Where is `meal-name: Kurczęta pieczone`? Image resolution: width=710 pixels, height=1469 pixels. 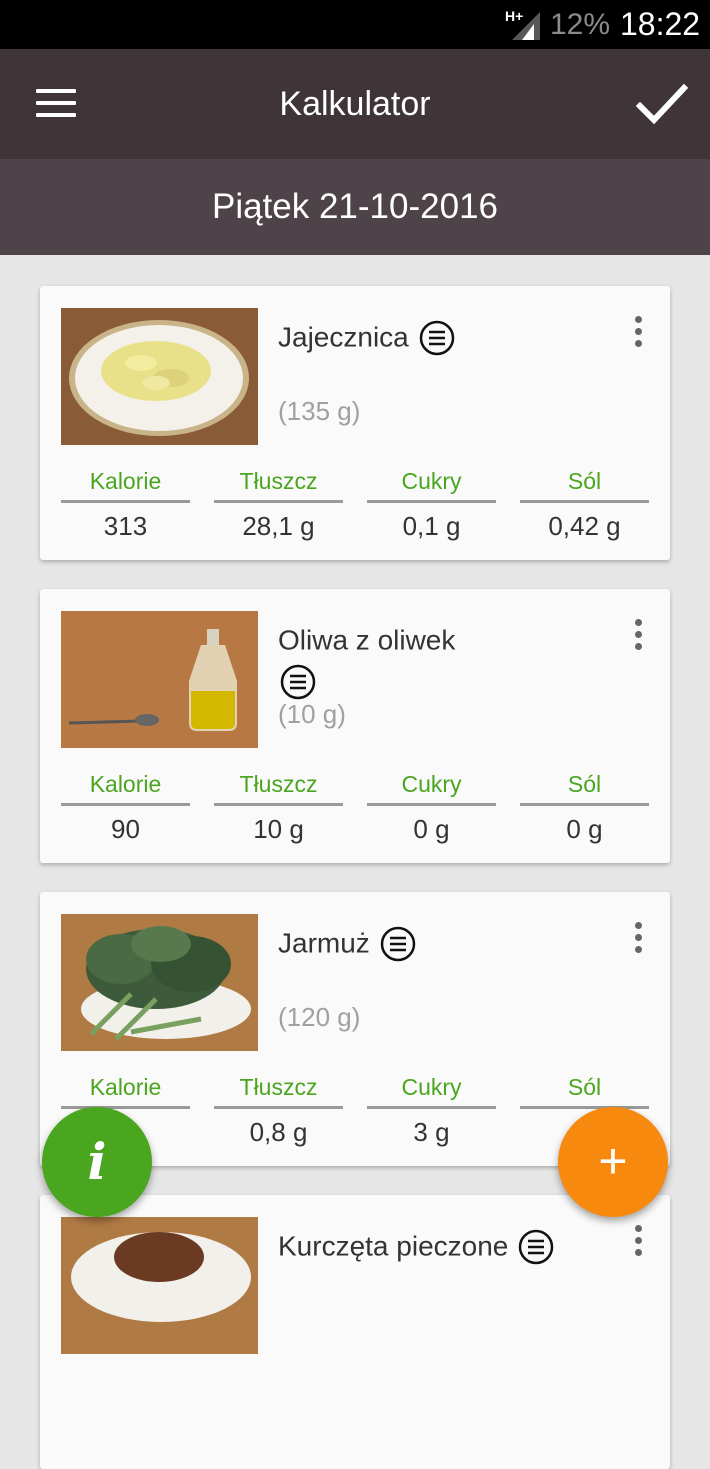
meal-name: Kurczęta pieczone is located at coordinates (418, 1246).